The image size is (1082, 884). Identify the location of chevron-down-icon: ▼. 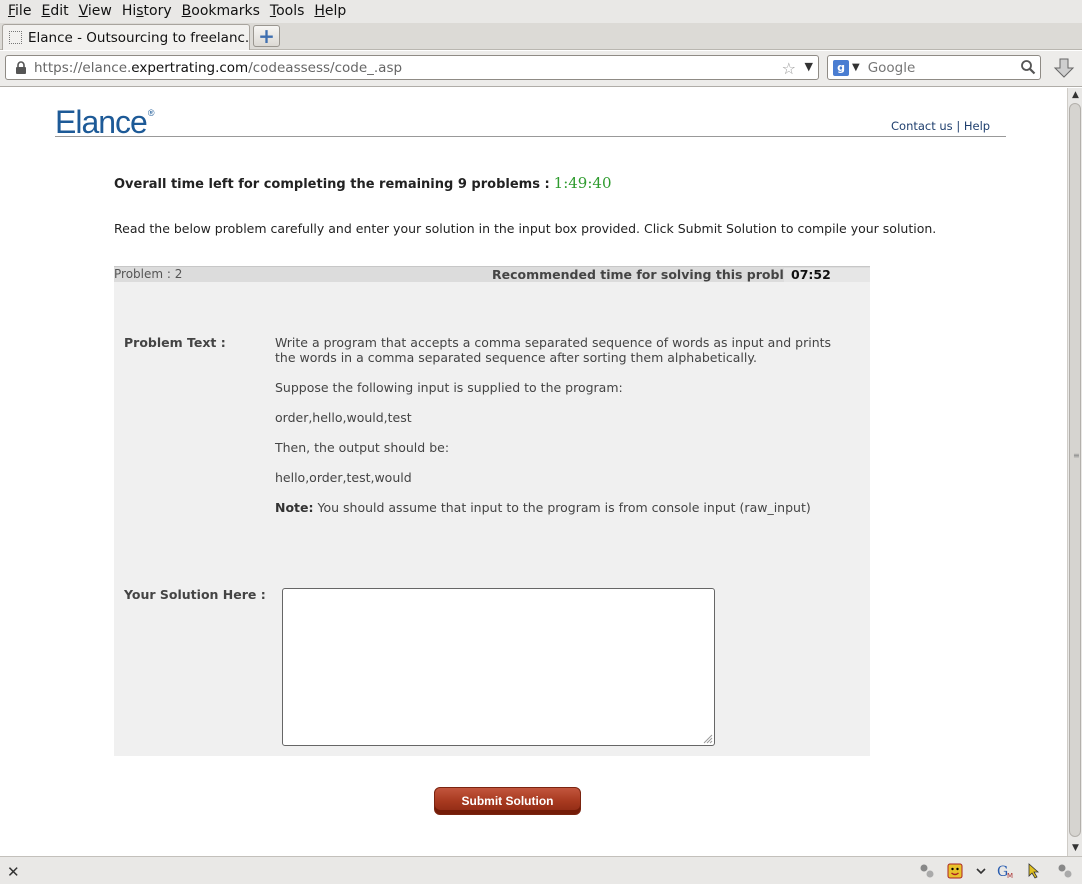
(809, 66).